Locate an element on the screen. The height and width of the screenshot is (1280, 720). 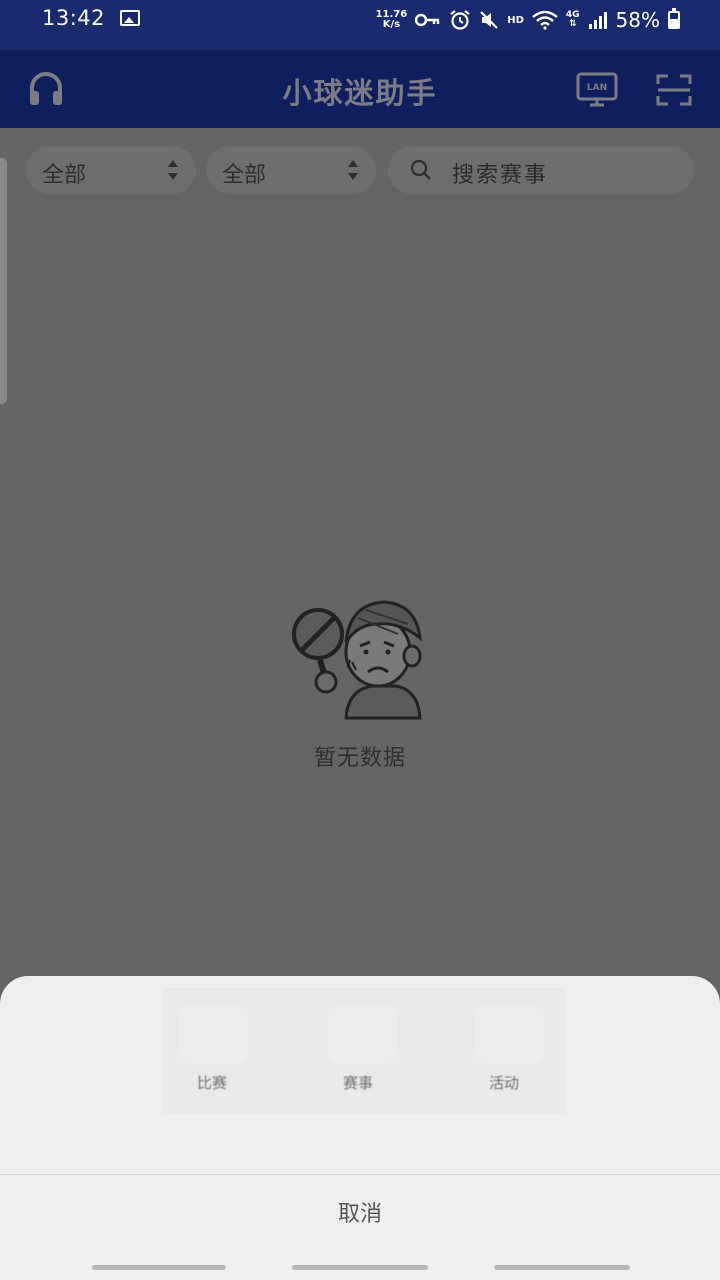
net-speed-unit: K/s is located at coordinates (391, 24).